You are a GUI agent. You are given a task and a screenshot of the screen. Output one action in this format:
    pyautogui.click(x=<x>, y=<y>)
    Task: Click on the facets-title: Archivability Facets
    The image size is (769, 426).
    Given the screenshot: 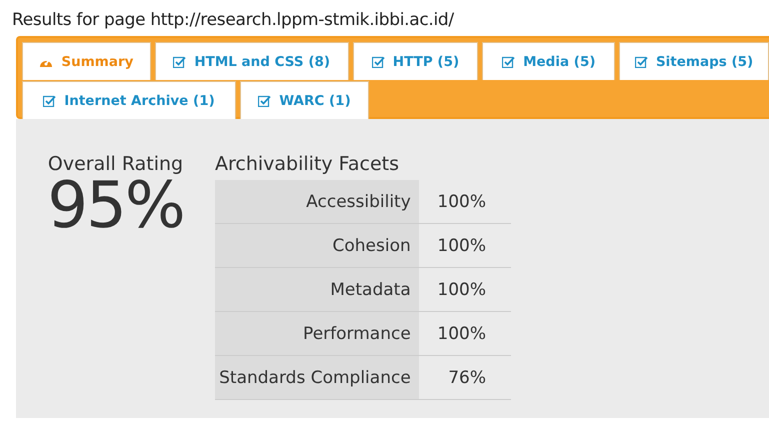 What is the action you would take?
    pyautogui.click(x=307, y=164)
    